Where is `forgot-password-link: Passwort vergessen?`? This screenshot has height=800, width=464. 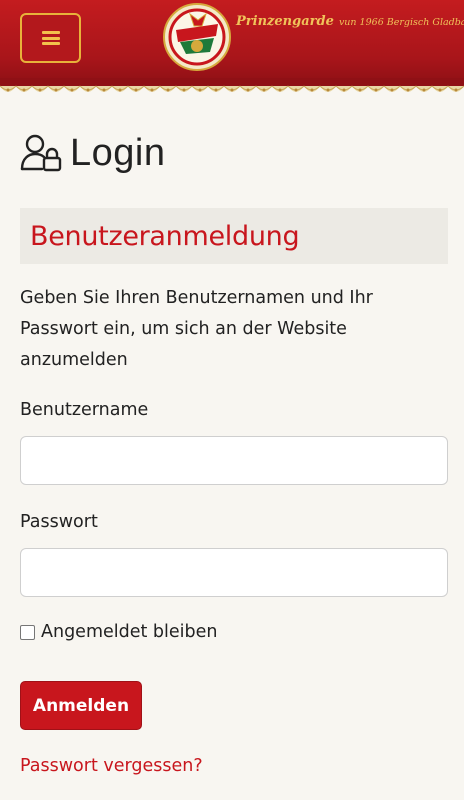 forgot-password-link: Passwort vergessen? is located at coordinates (111, 766).